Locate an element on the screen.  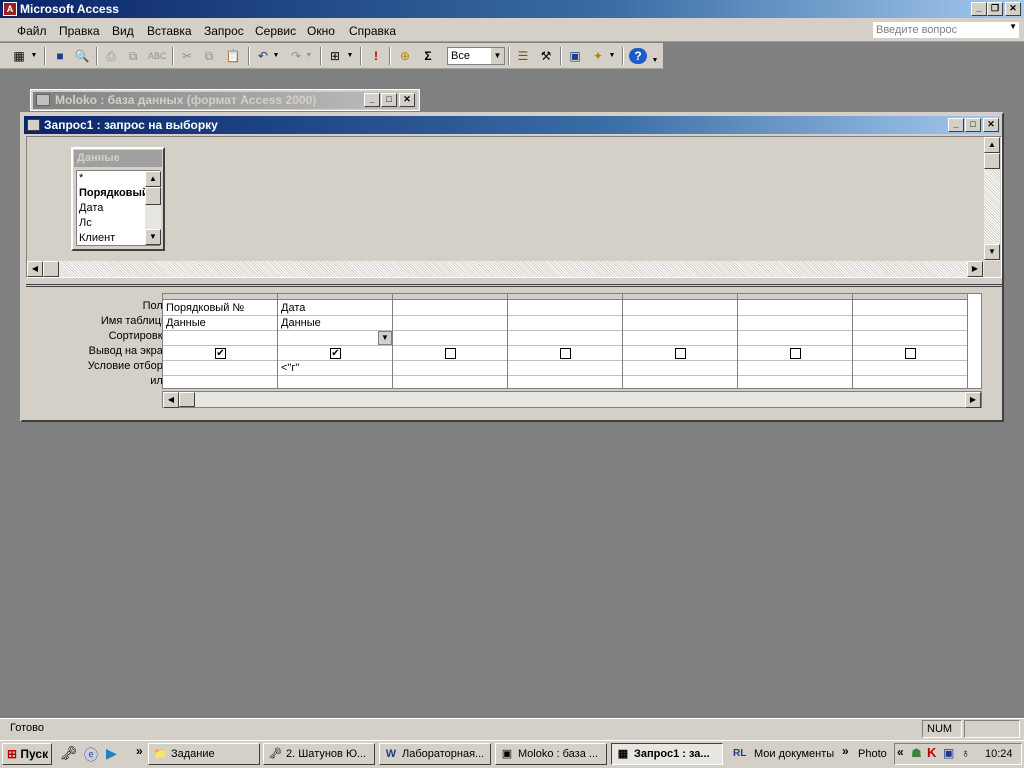
menu-help: Справка is located at coordinates (372, 31).